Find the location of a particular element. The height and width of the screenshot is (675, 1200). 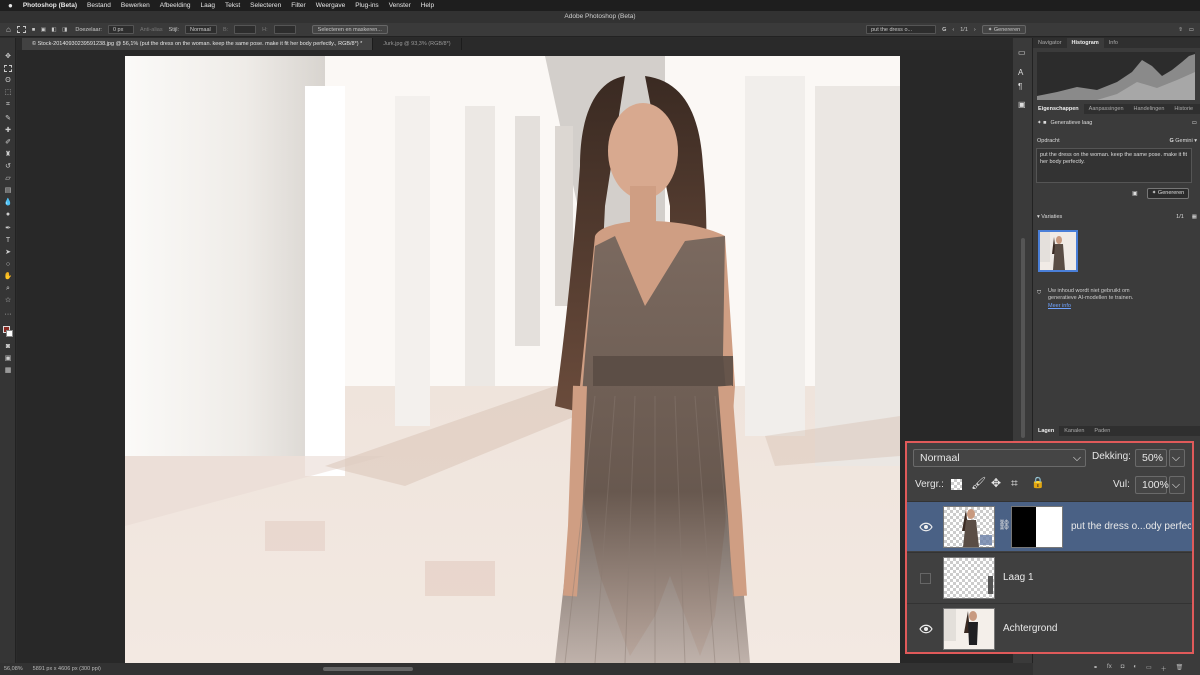

add-mask-icon: ◘ is located at coordinates (1123, 668).